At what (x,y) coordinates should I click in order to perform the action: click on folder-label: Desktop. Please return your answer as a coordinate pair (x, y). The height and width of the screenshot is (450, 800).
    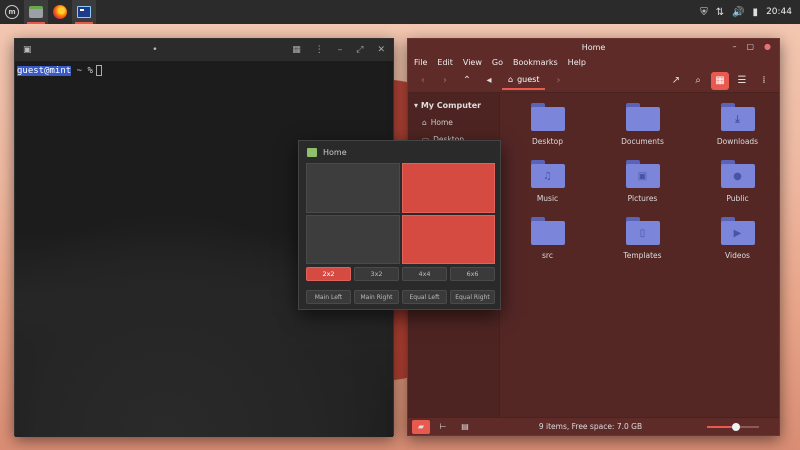
    Looking at the image, I should click on (547, 141).